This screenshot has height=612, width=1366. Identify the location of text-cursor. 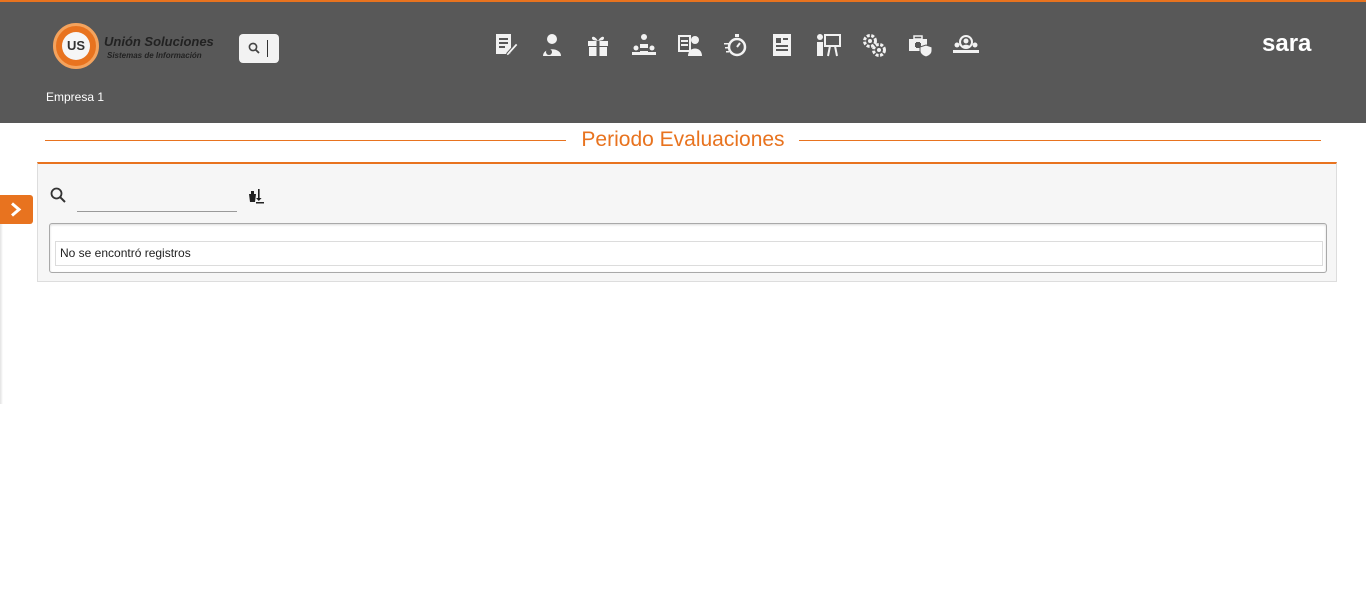
(267, 48).